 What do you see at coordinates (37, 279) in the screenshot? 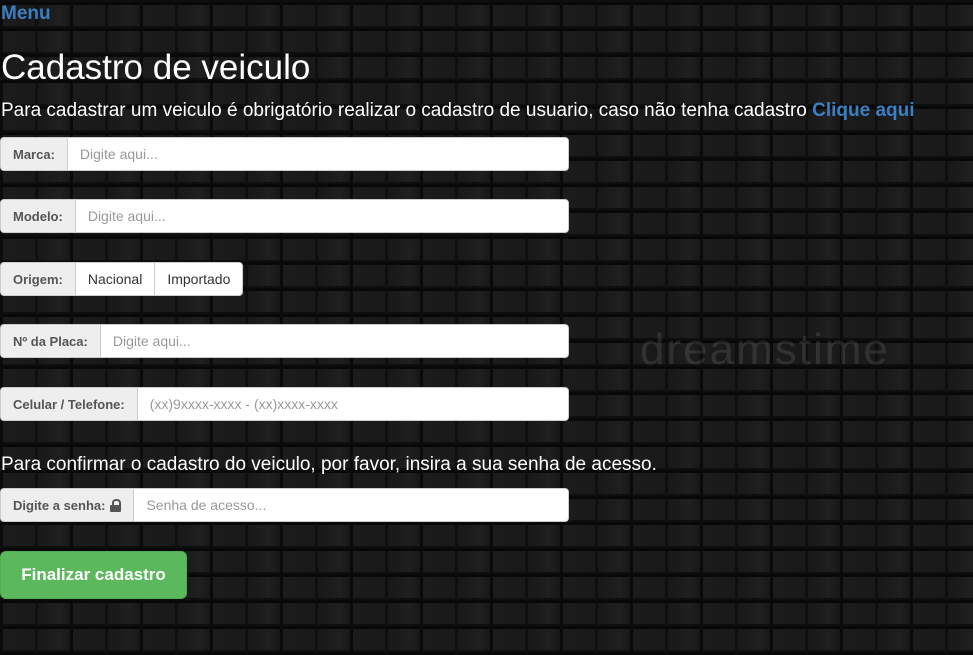
I see `origem-label: Origem:` at bounding box center [37, 279].